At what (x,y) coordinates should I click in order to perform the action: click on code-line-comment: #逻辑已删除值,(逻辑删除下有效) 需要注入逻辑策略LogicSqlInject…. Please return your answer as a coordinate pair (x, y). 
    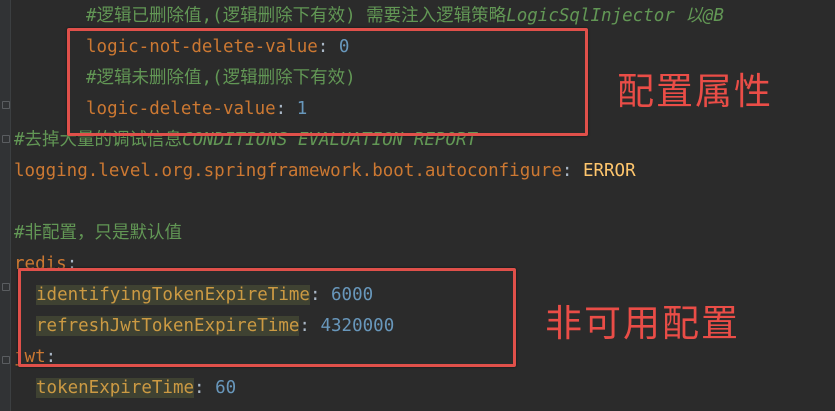
    Looking at the image, I should click on (405, 16).